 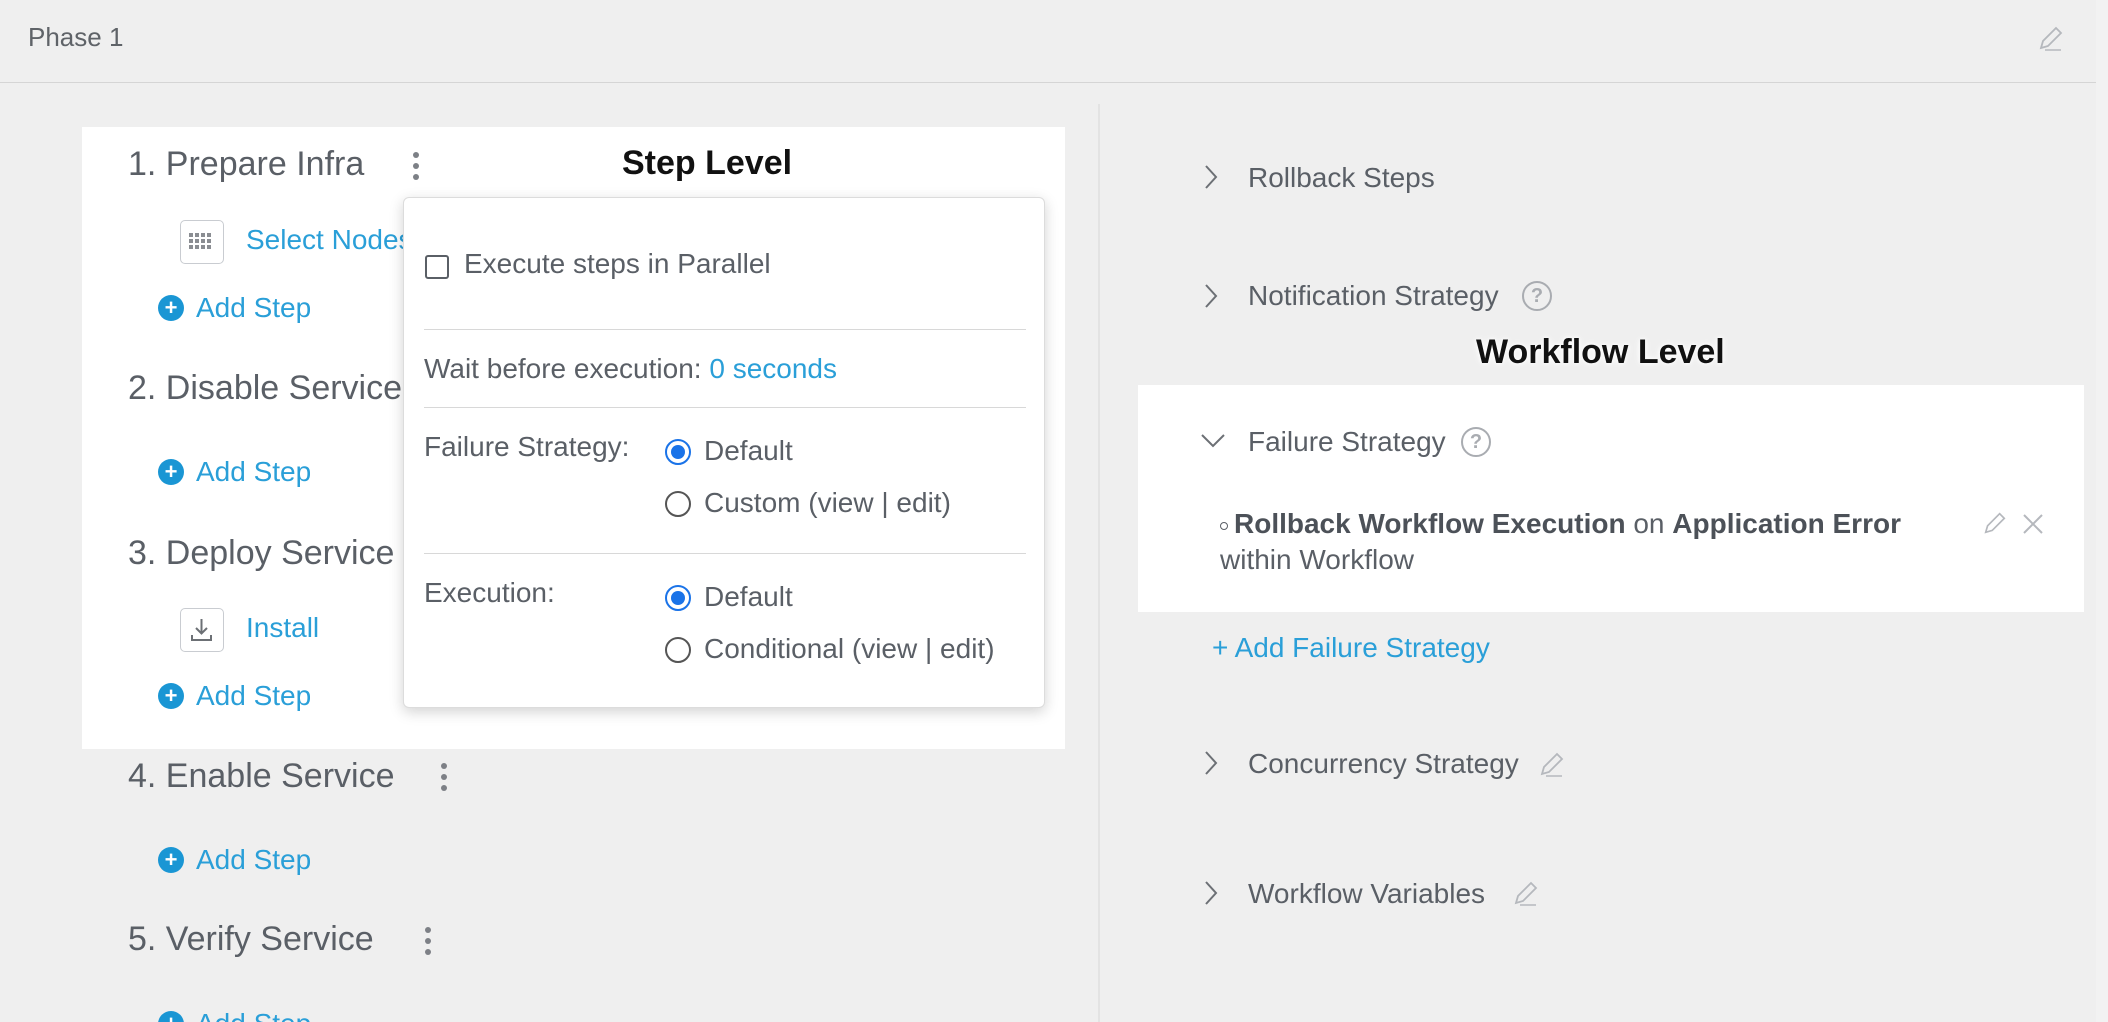 What do you see at coordinates (678, 504) in the screenshot?
I see `failure-custom-radio` at bounding box center [678, 504].